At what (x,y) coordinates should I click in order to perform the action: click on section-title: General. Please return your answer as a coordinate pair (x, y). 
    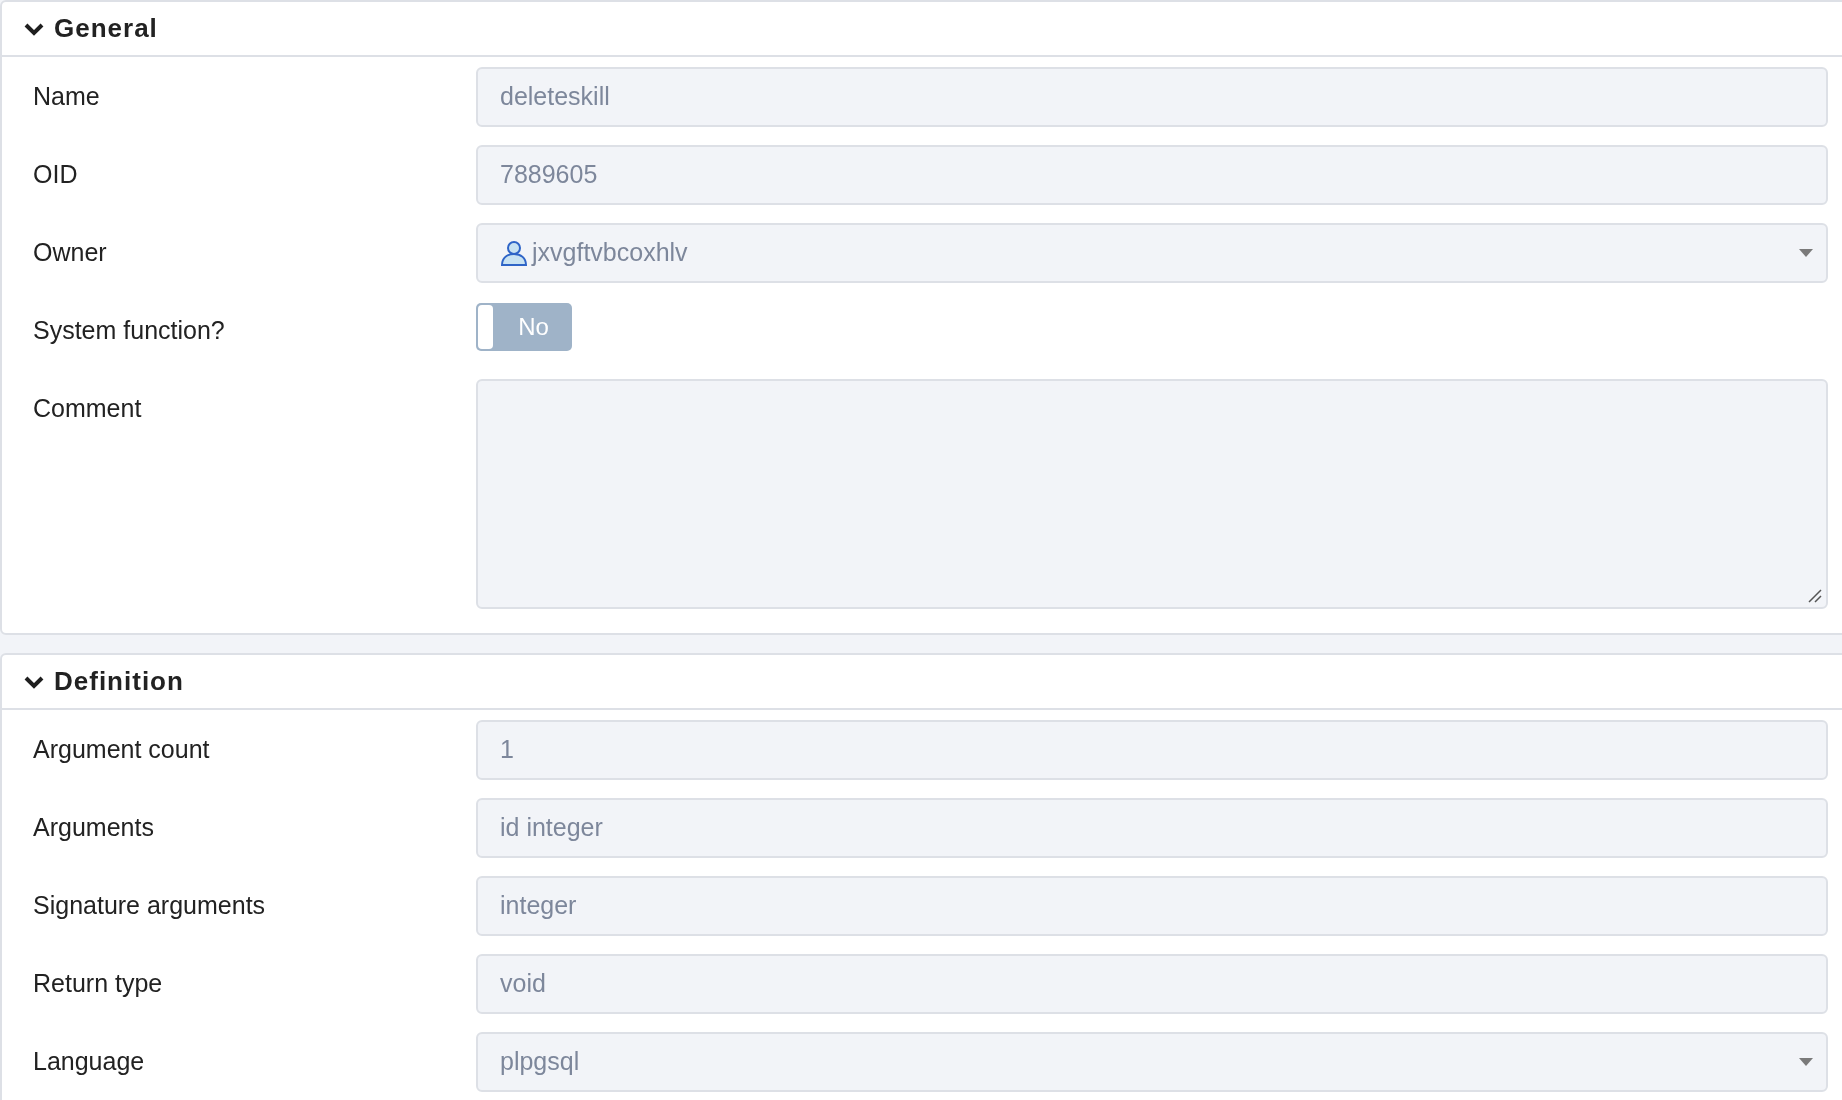
    Looking at the image, I should click on (106, 28).